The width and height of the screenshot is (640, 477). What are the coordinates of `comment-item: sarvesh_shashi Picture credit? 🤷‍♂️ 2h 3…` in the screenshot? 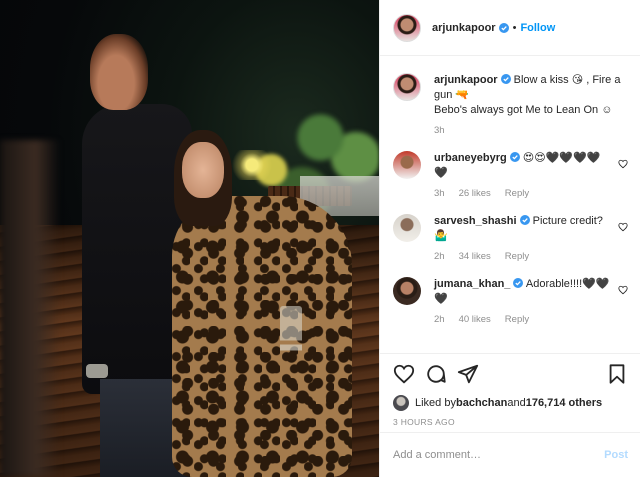 It's located at (510, 239).